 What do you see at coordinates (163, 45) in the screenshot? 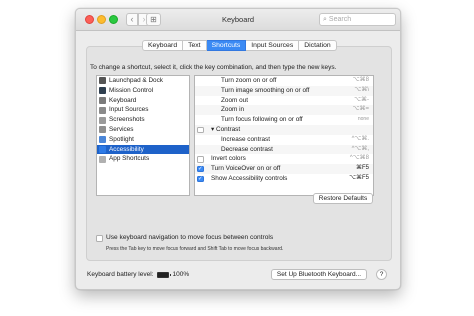
I see `tab-keyboard: Keyboard` at bounding box center [163, 45].